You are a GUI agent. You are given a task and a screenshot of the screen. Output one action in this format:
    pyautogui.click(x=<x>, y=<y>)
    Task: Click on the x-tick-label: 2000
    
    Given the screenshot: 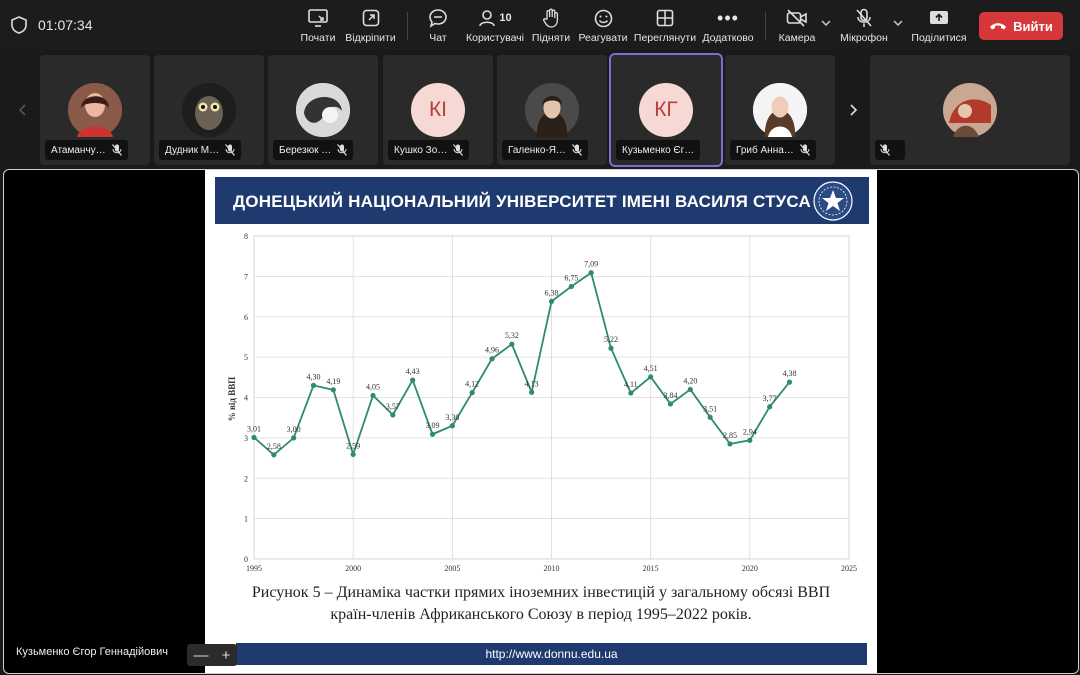 What is the action you would take?
    pyautogui.click(x=353, y=568)
    